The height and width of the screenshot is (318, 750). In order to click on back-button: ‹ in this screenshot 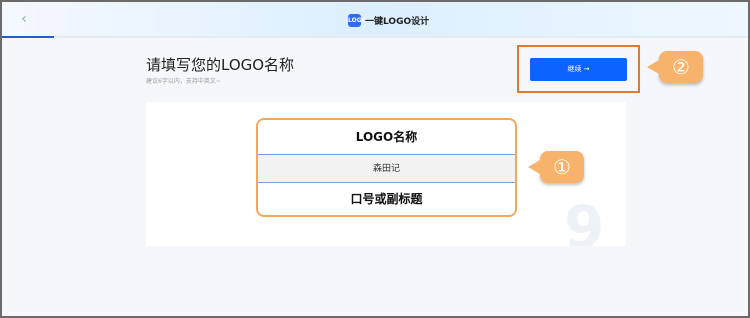, I will do `click(24, 19)`.